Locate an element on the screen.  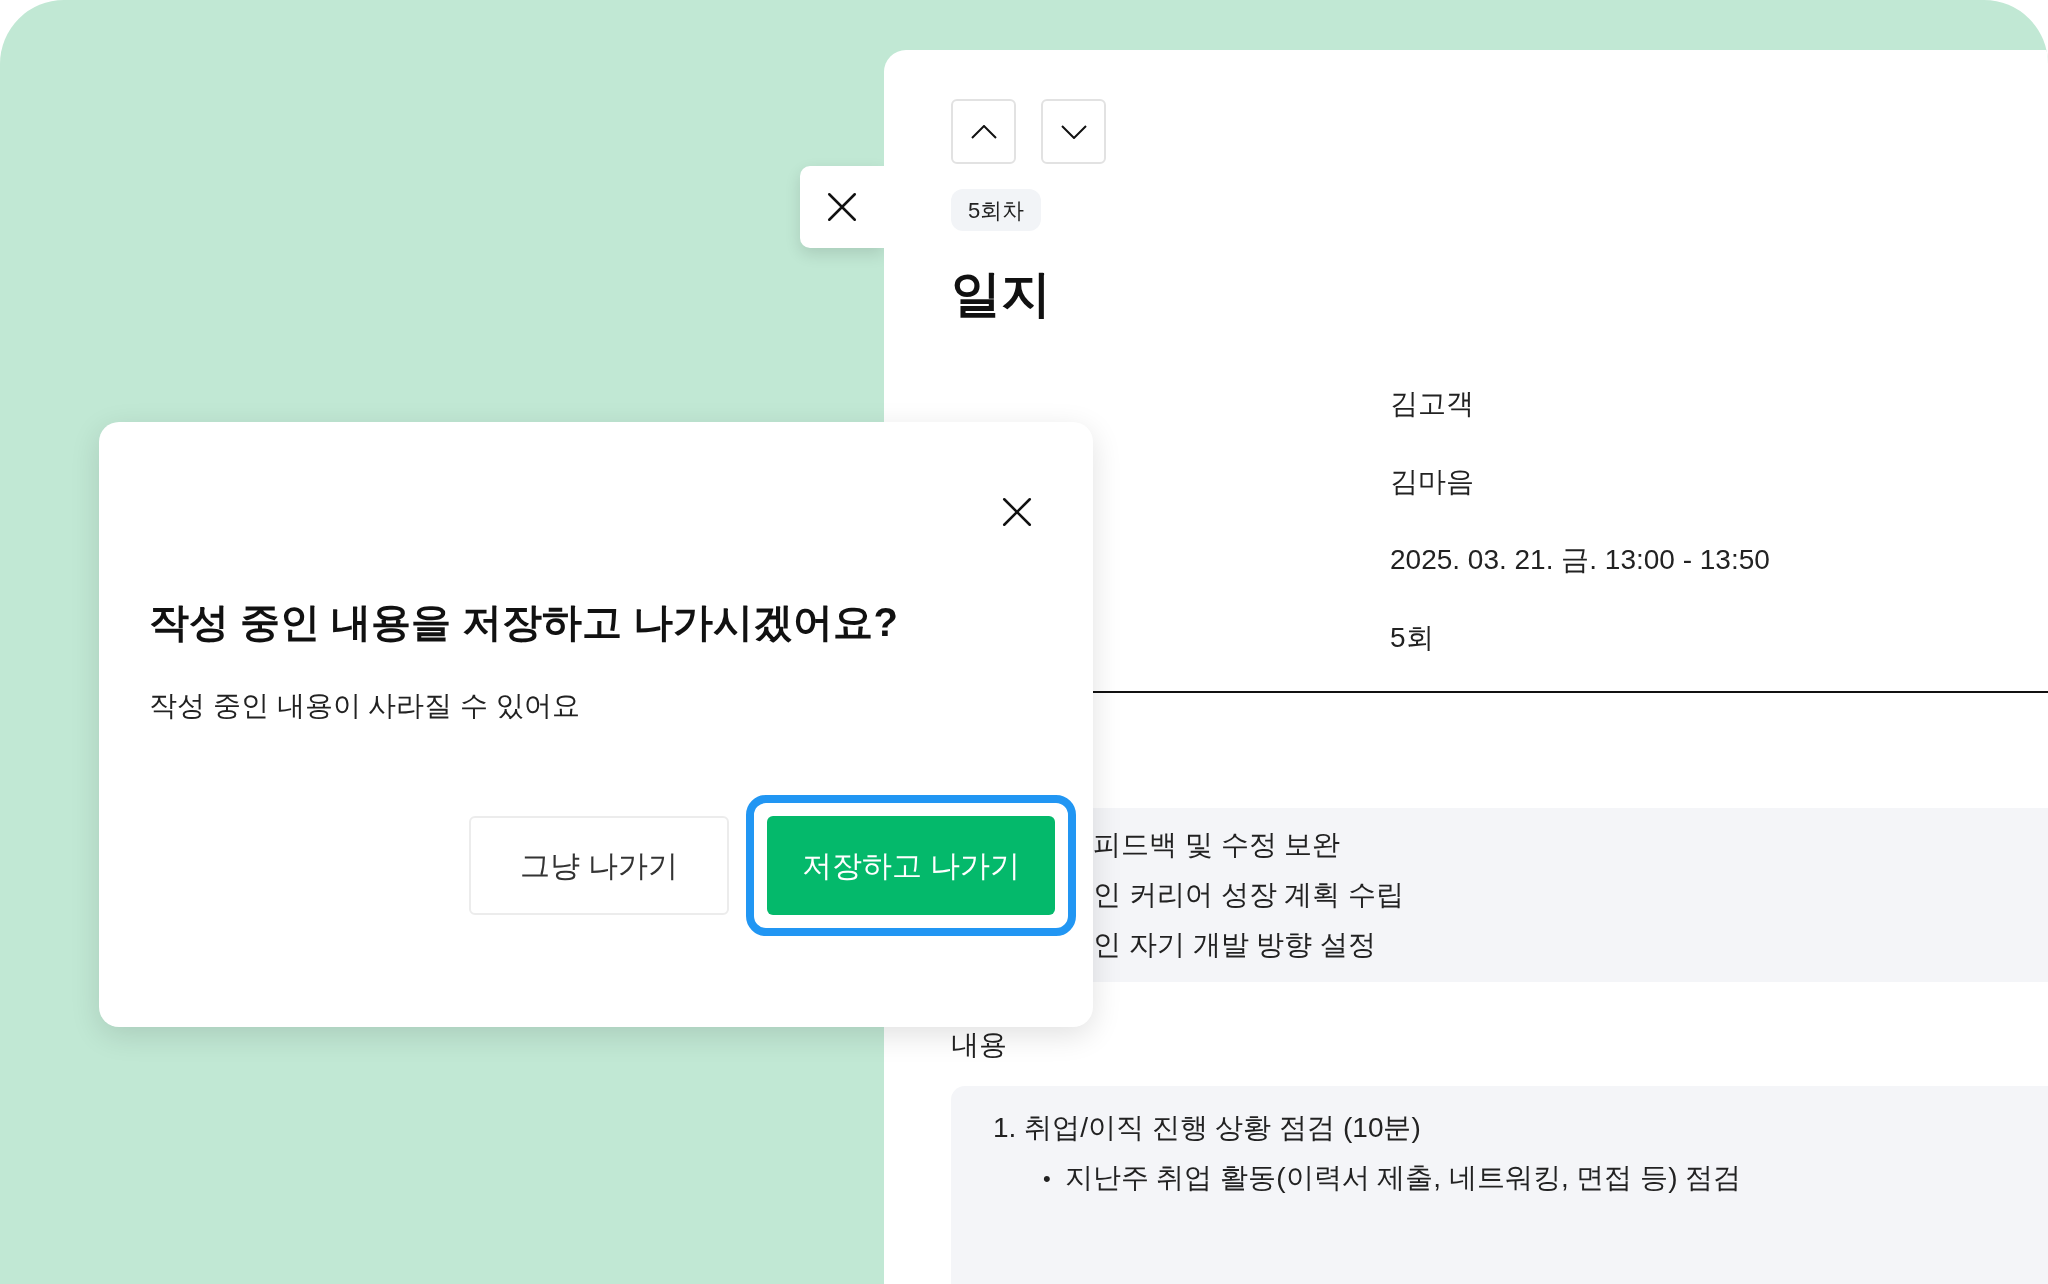
content-text: 1. 취업/이직 진행 상황 점검 (10분) is located at coordinates (1207, 1128).